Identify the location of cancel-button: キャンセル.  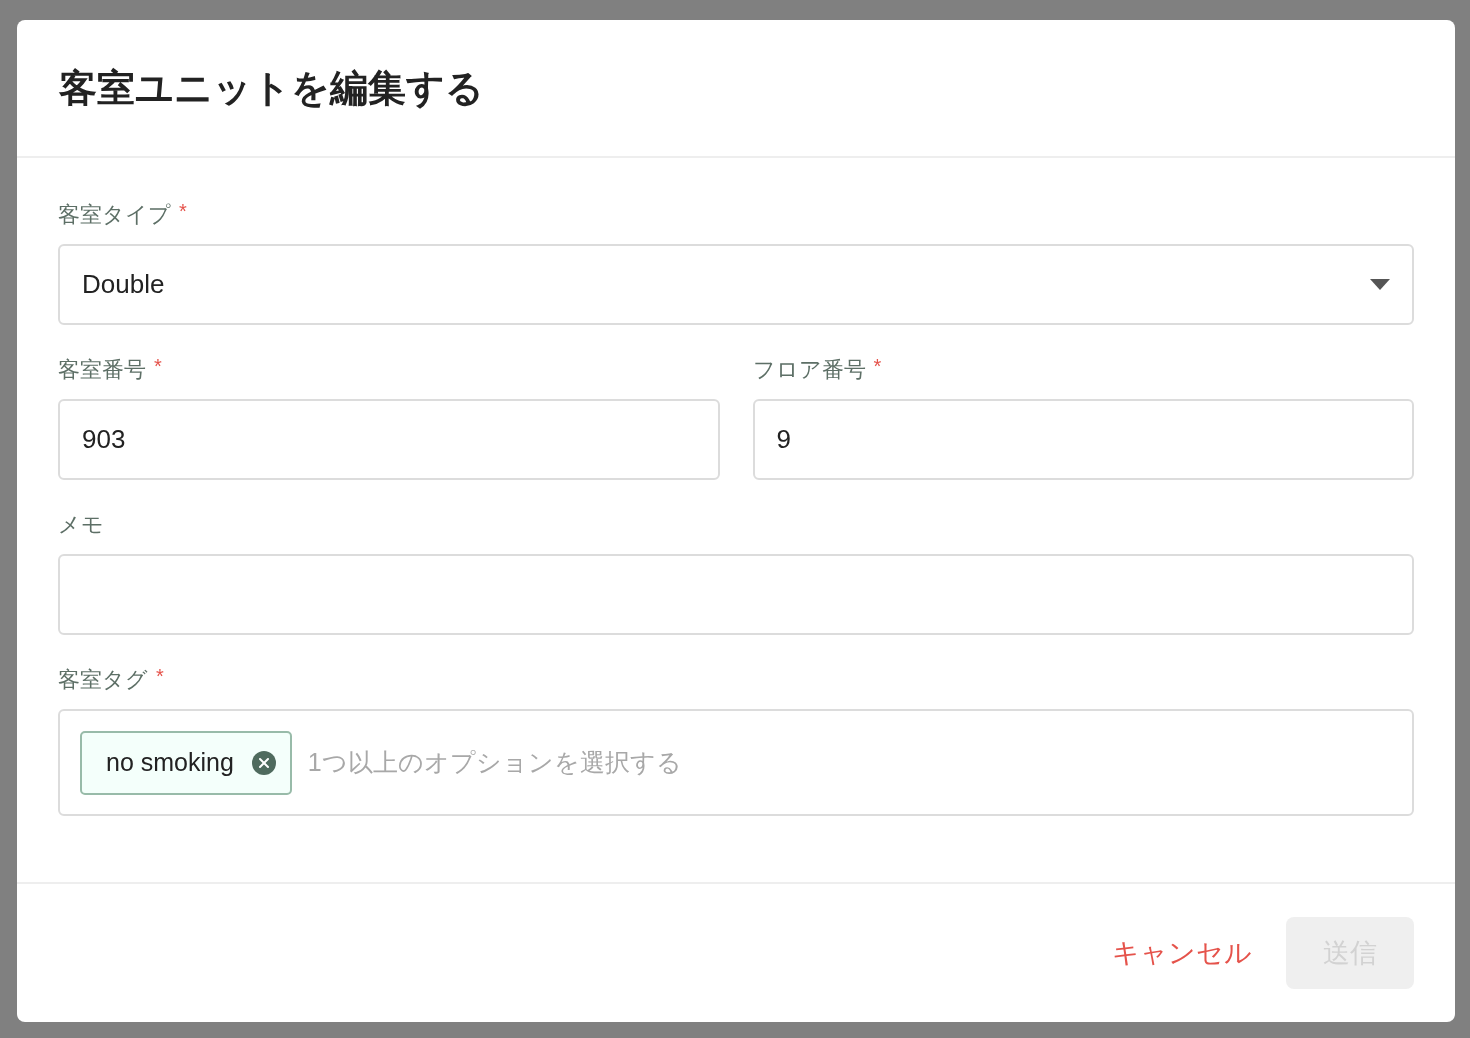
(1182, 953).